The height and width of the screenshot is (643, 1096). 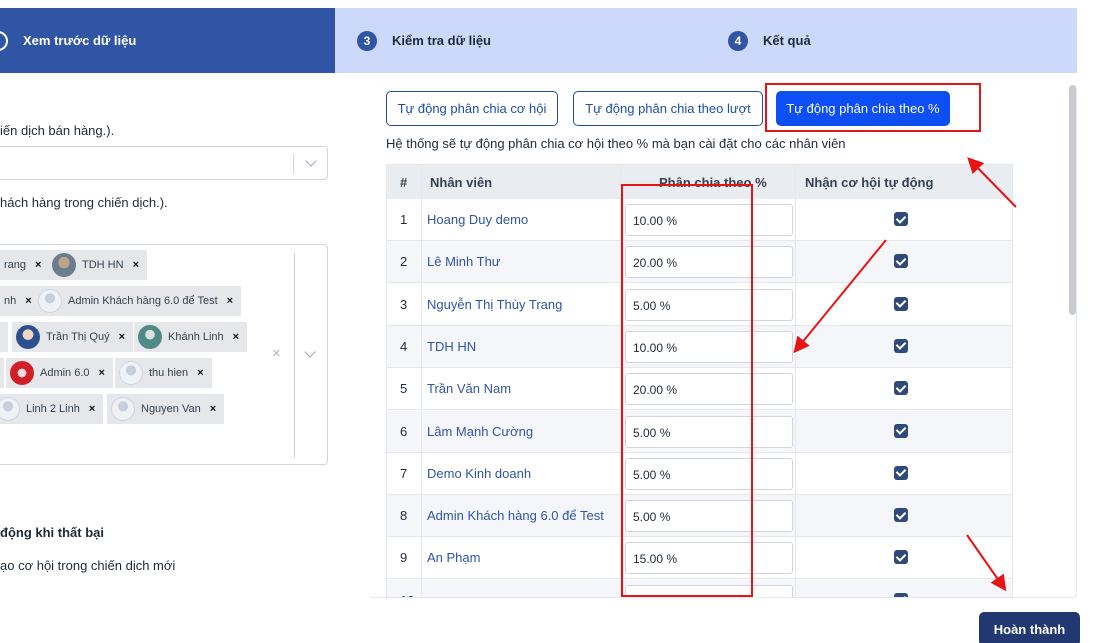 What do you see at coordinates (196, 337) in the screenshot?
I see `tag-label: Khánh Linh` at bounding box center [196, 337].